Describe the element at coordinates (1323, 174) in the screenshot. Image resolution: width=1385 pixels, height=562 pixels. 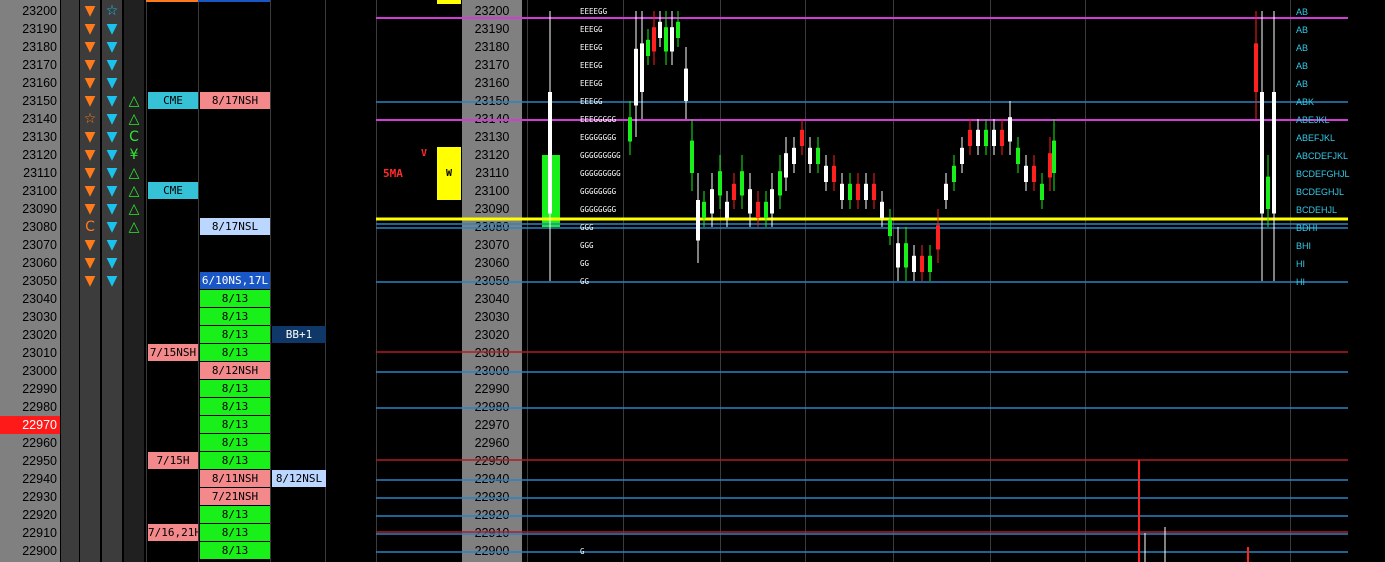
I see `profile-letters: BCDEFGHJL` at that location.